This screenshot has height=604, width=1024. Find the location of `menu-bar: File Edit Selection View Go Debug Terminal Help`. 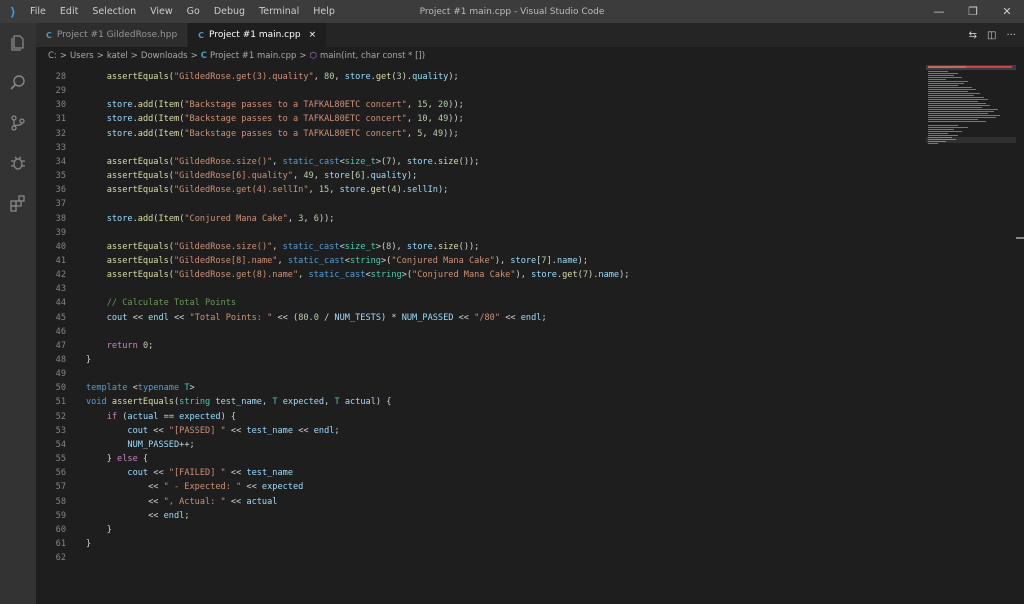

menu-bar: File Edit Selection View Go Debug Terminal Help is located at coordinates (182, 11).